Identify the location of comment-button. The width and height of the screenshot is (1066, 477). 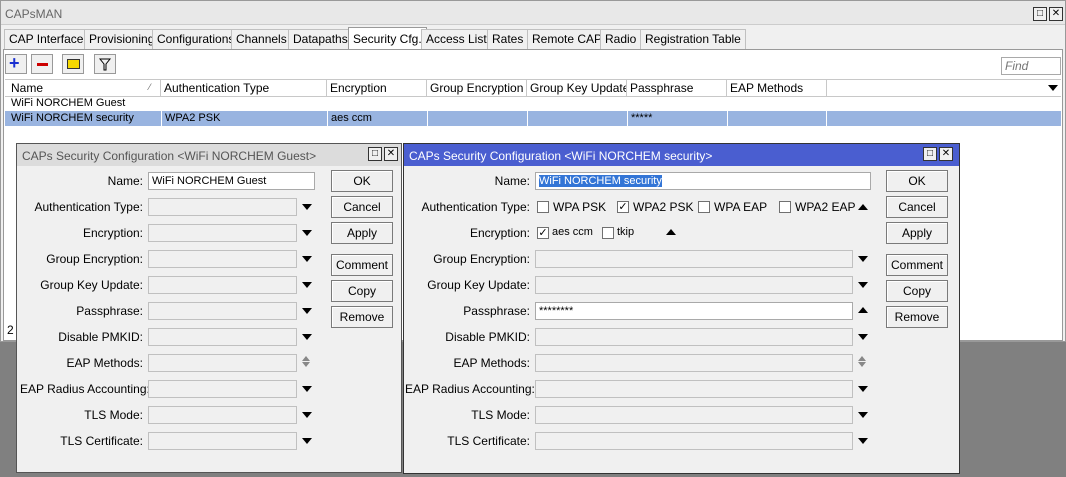
(73, 64).